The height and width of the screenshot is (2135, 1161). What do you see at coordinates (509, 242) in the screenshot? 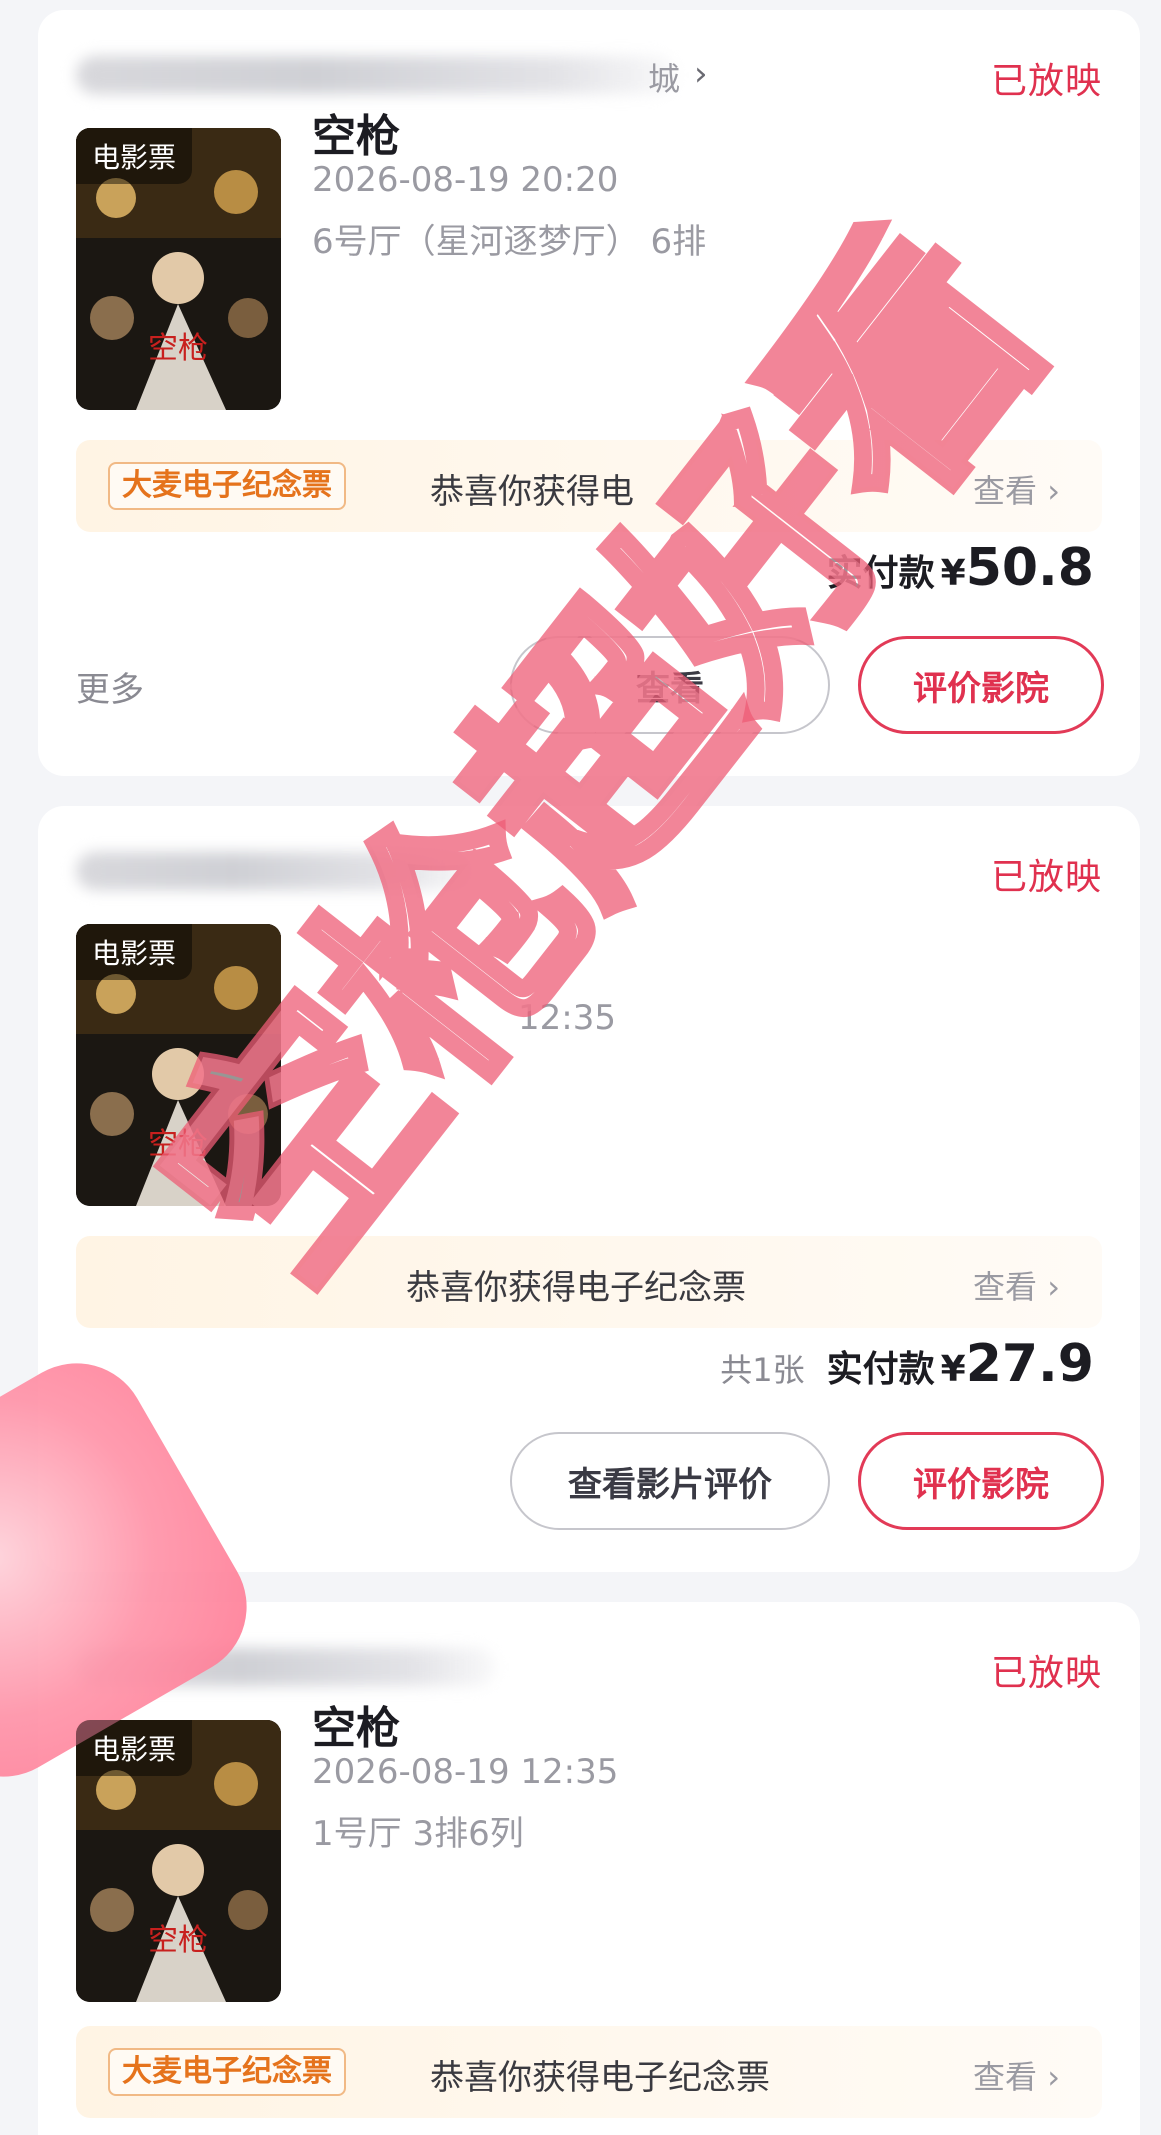
I see `seat-info: 6号厅（星河逐梦厅） 6排` at bounding box center [509, 242].